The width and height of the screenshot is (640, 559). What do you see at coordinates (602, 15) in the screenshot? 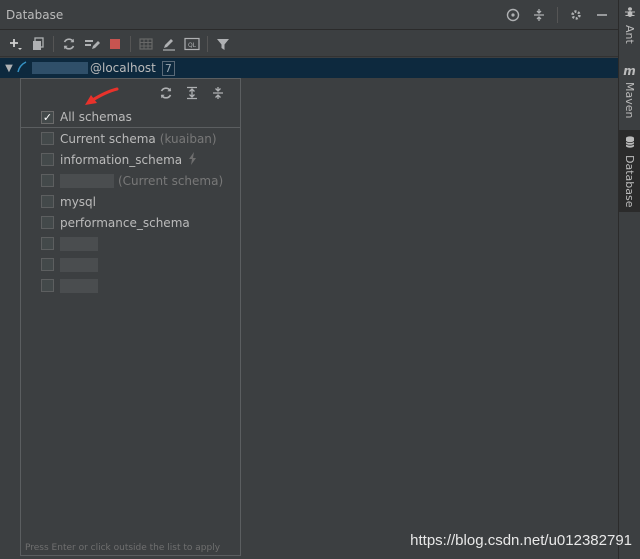
I see `minimize-icon` at bounding box center [602, 15].